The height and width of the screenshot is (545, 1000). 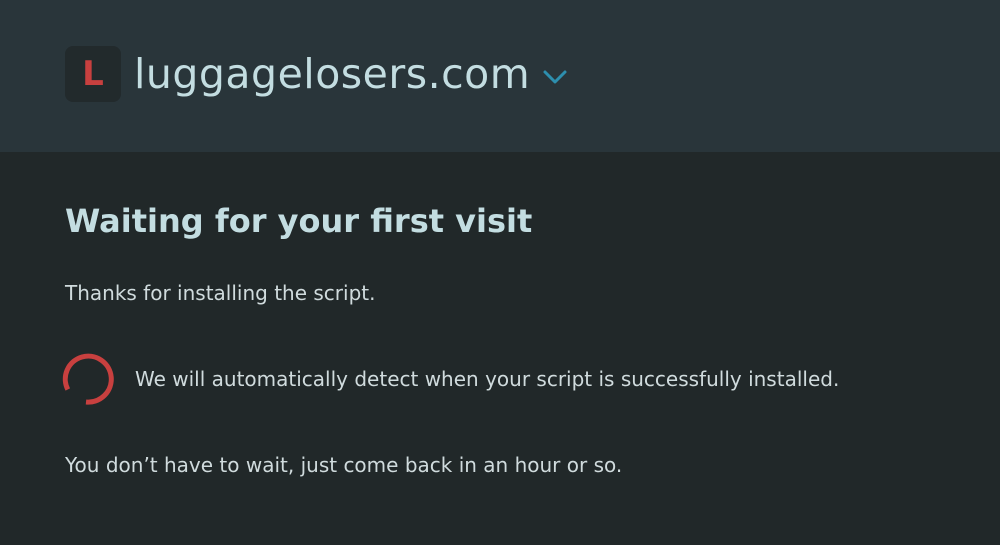 I want to click on site-switcher-dropdown: L luggagelosers.com, so click(x=316, y=74).